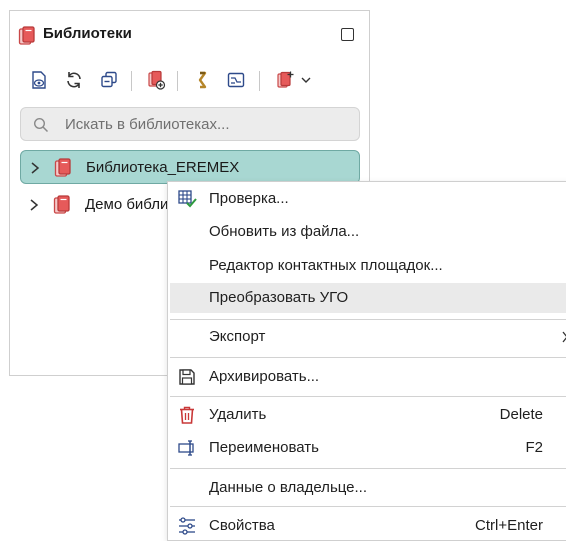 The width and height of the screenshot is (566, 541). I want to click on schematic-symbol-button, so click(236, 80).